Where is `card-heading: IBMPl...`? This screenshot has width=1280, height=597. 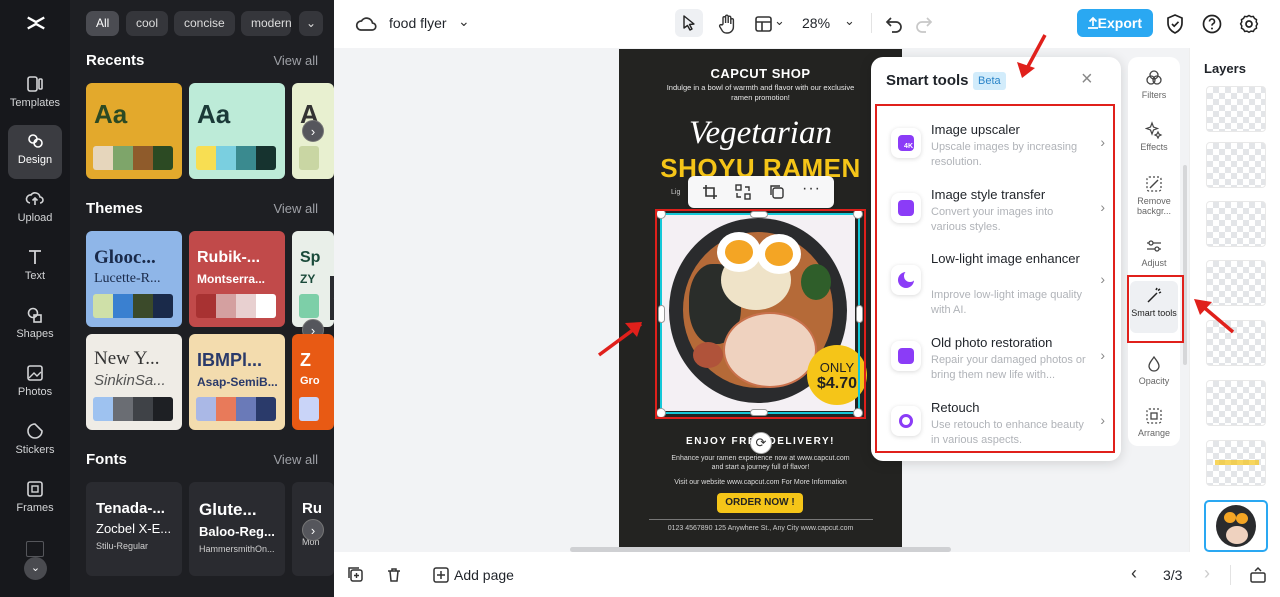 card-heading: IBMPl... is located at coordinates (230, 360).